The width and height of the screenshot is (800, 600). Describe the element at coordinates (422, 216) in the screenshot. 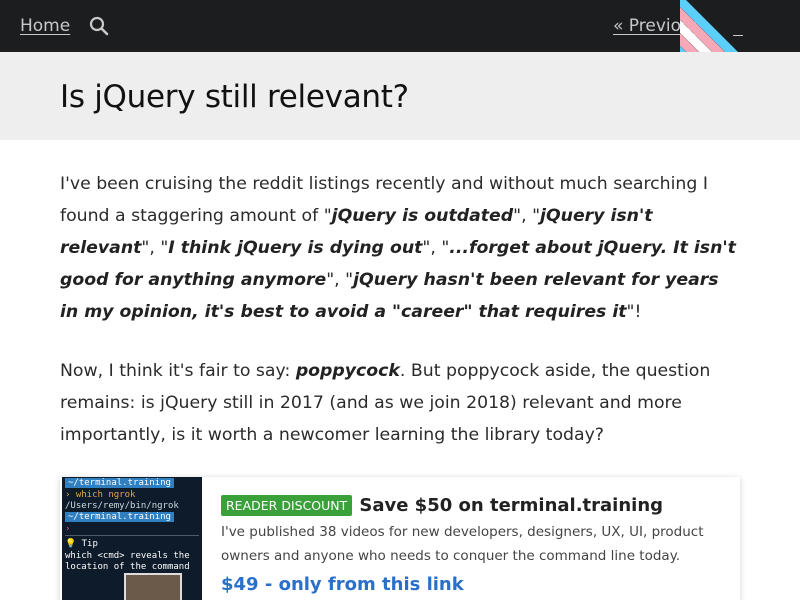

I see `p1-quote-1: jQuery is outdated` at that location.